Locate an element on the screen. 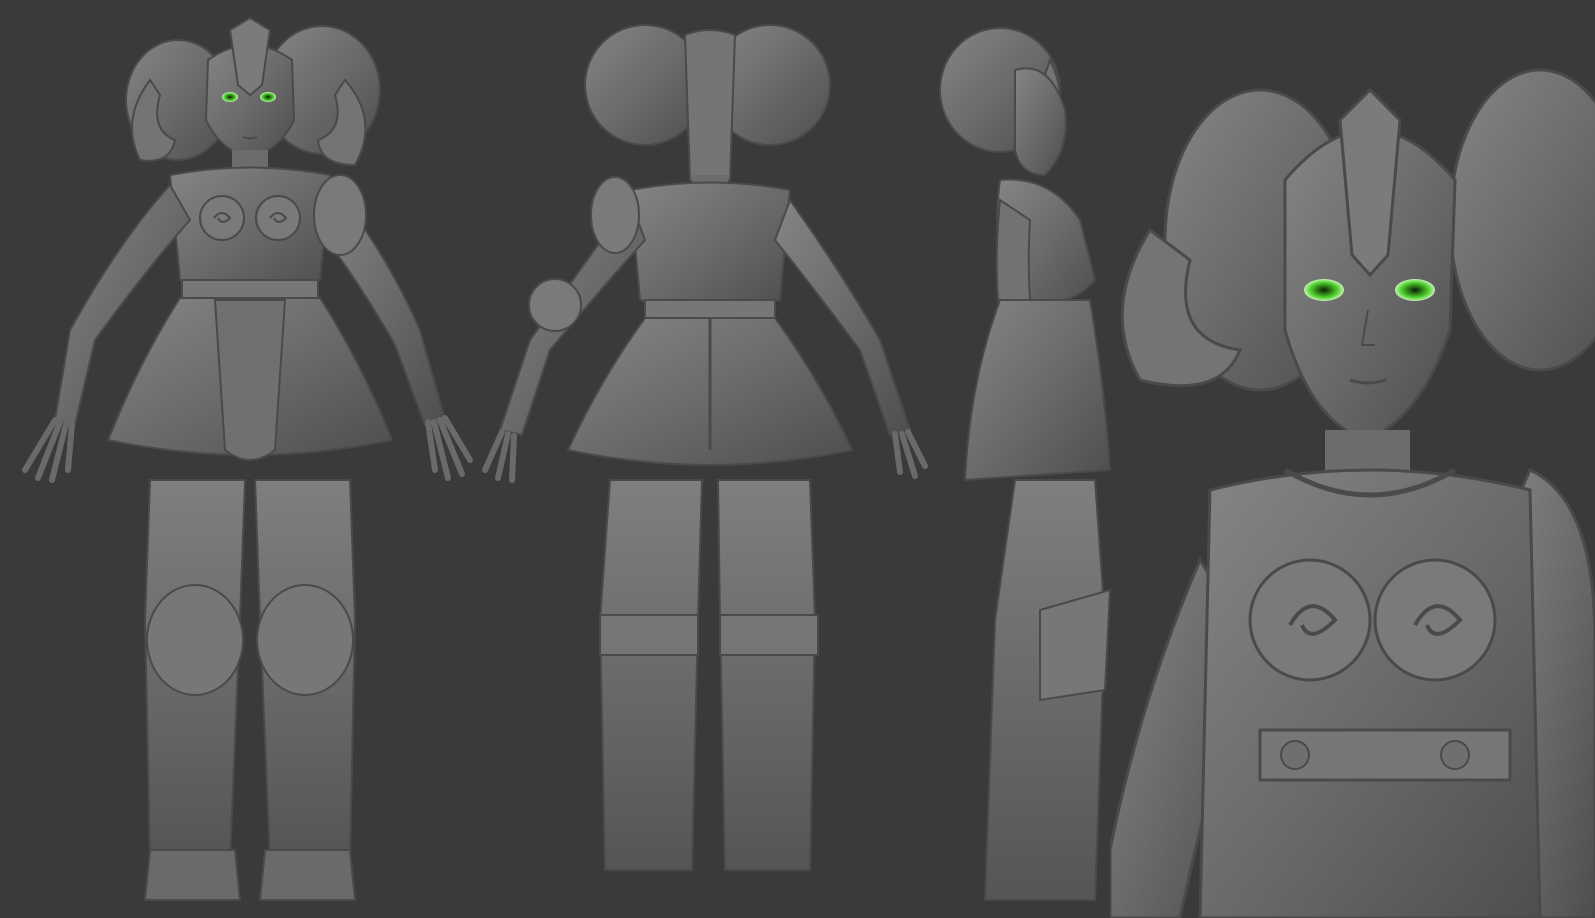  boot-right is located at coordinates (307, 875).